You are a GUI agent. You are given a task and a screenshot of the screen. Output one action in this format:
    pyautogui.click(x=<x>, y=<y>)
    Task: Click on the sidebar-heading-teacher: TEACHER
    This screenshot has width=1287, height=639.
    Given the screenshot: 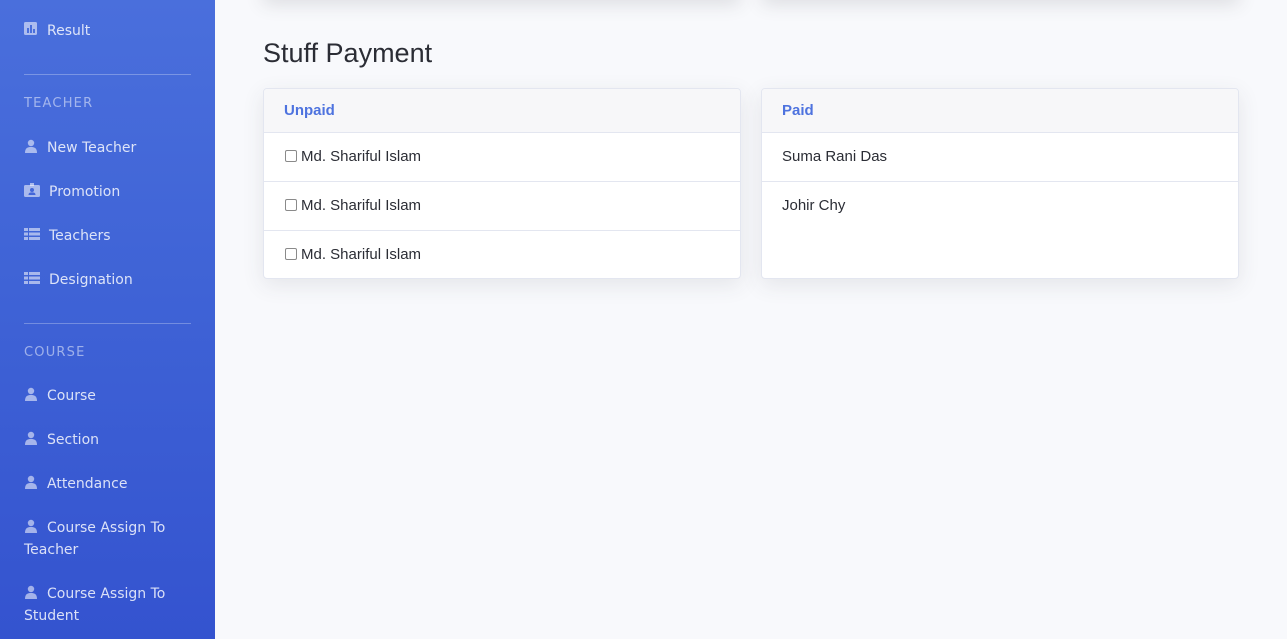 What is the action you would take?
    pyautogui.click(x=59, y=103)
    